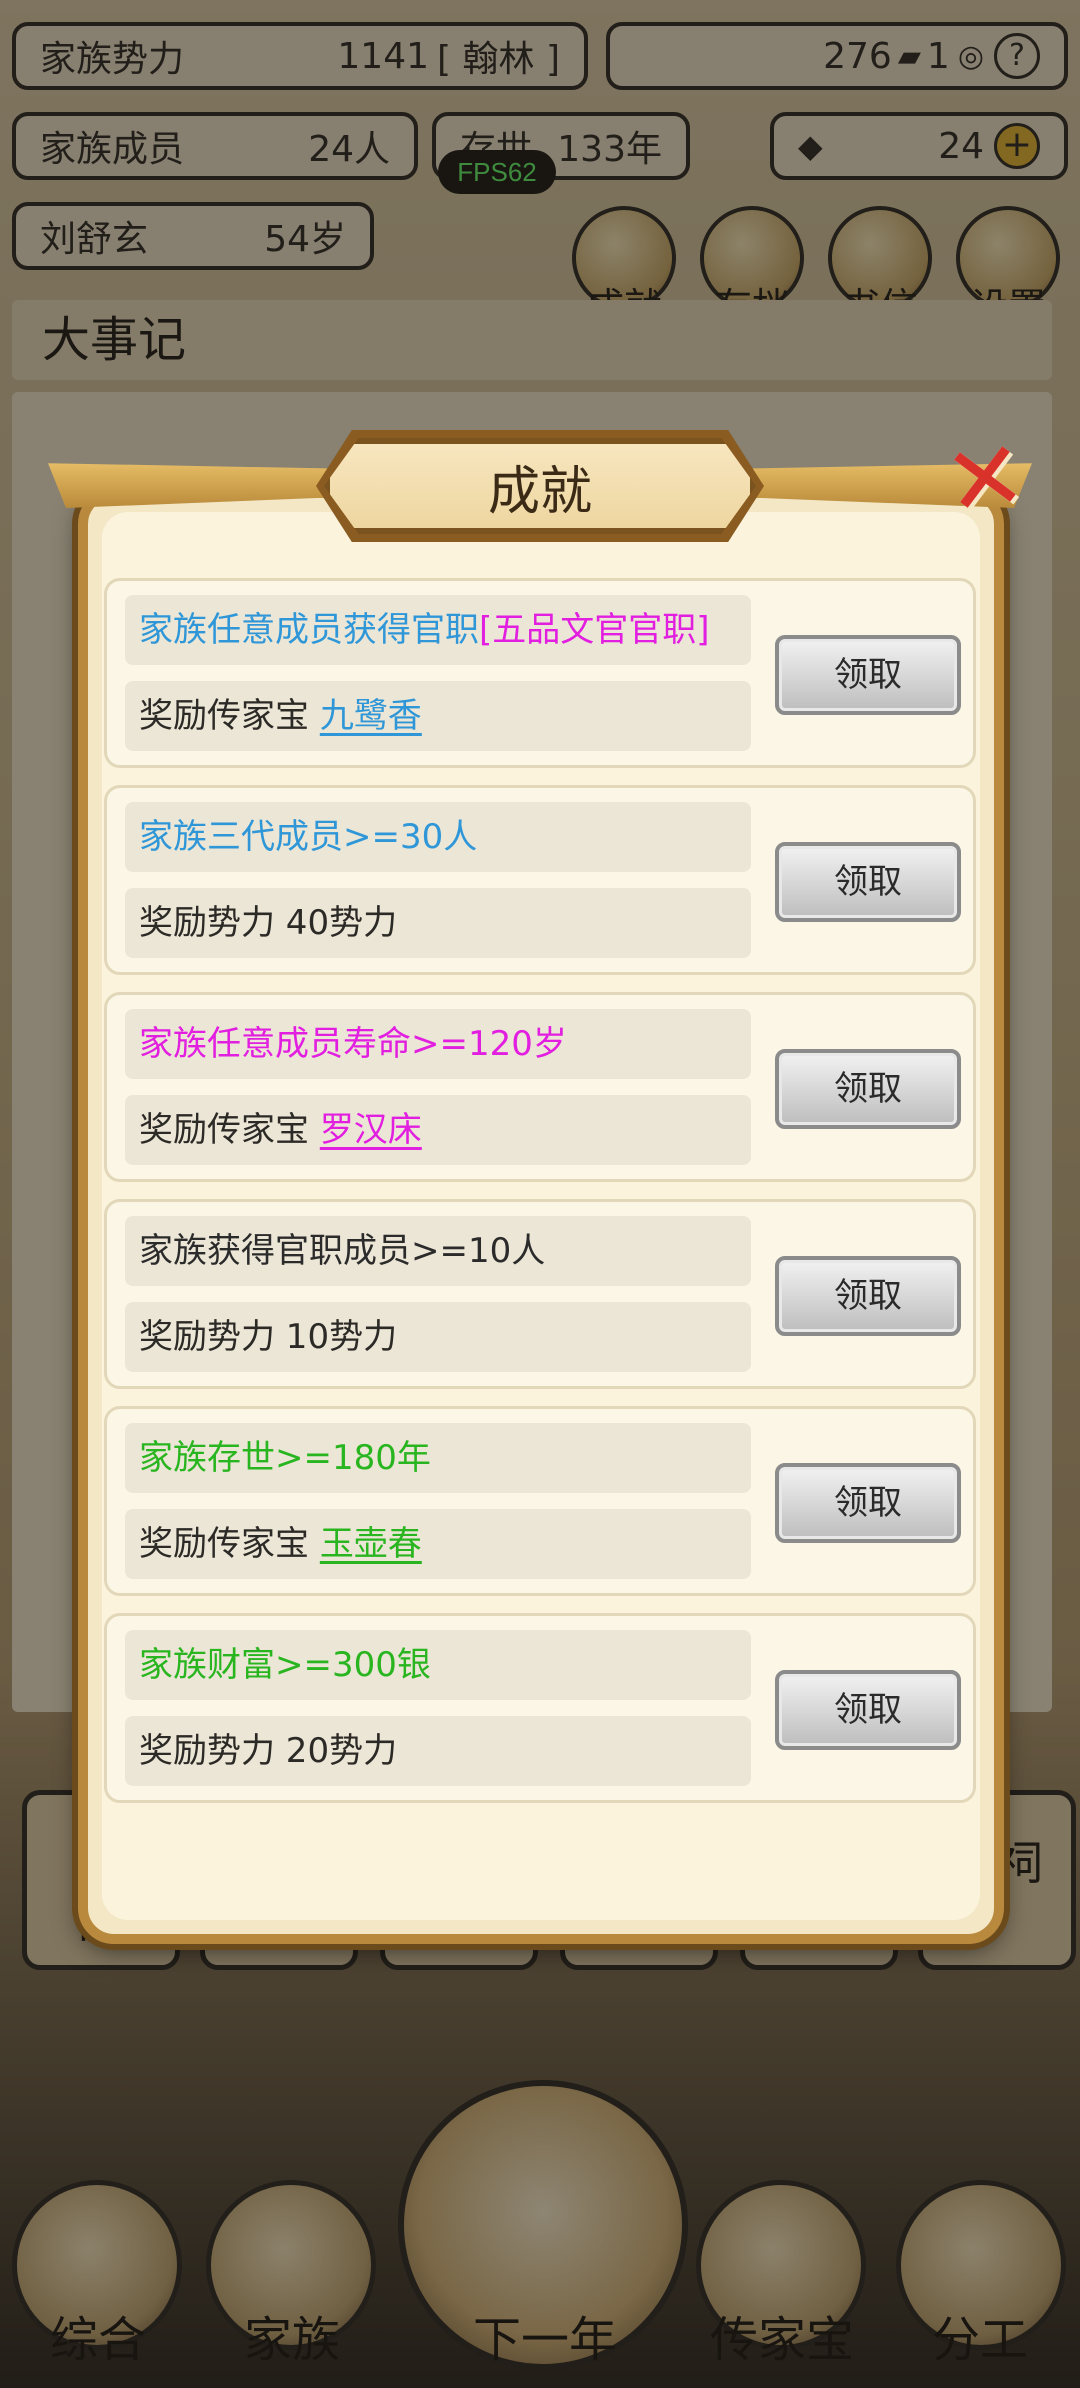 This screenshot has width=1080, height=2388. Describe the element at coordinates (438, 1337) in the screenshot. I see `achievement-reward: 奖励势力 10势力` at that location.